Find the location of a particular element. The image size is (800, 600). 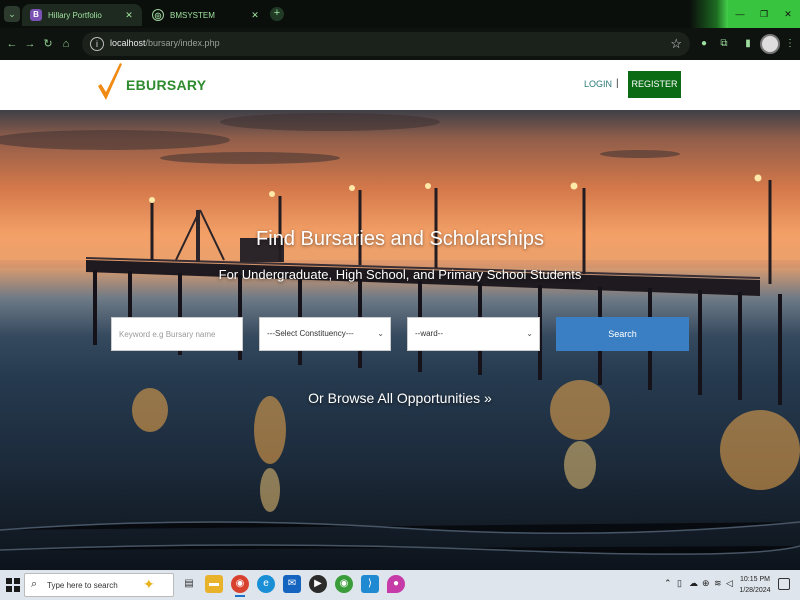

mail-icon: ✉ is located at coordinates (292, 584).